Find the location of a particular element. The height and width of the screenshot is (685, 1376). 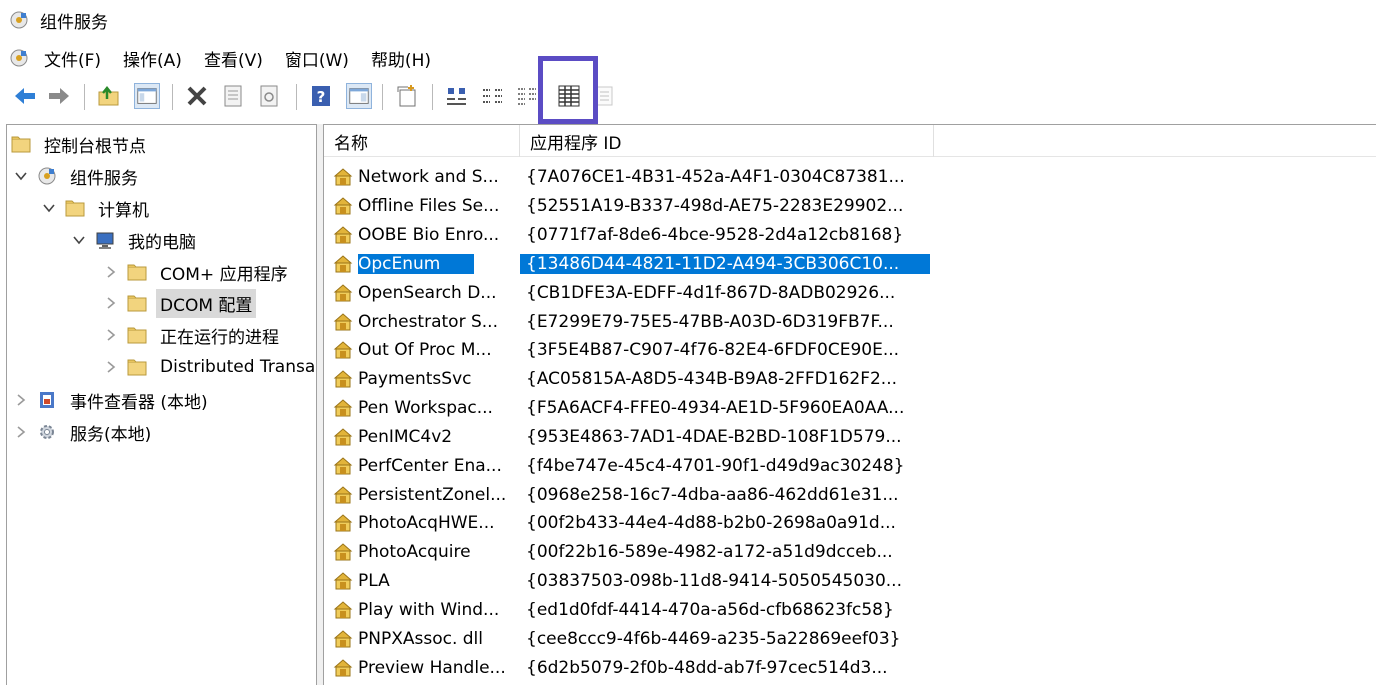

tree-item: 我的电脑 is located at coordinates (135, 240).